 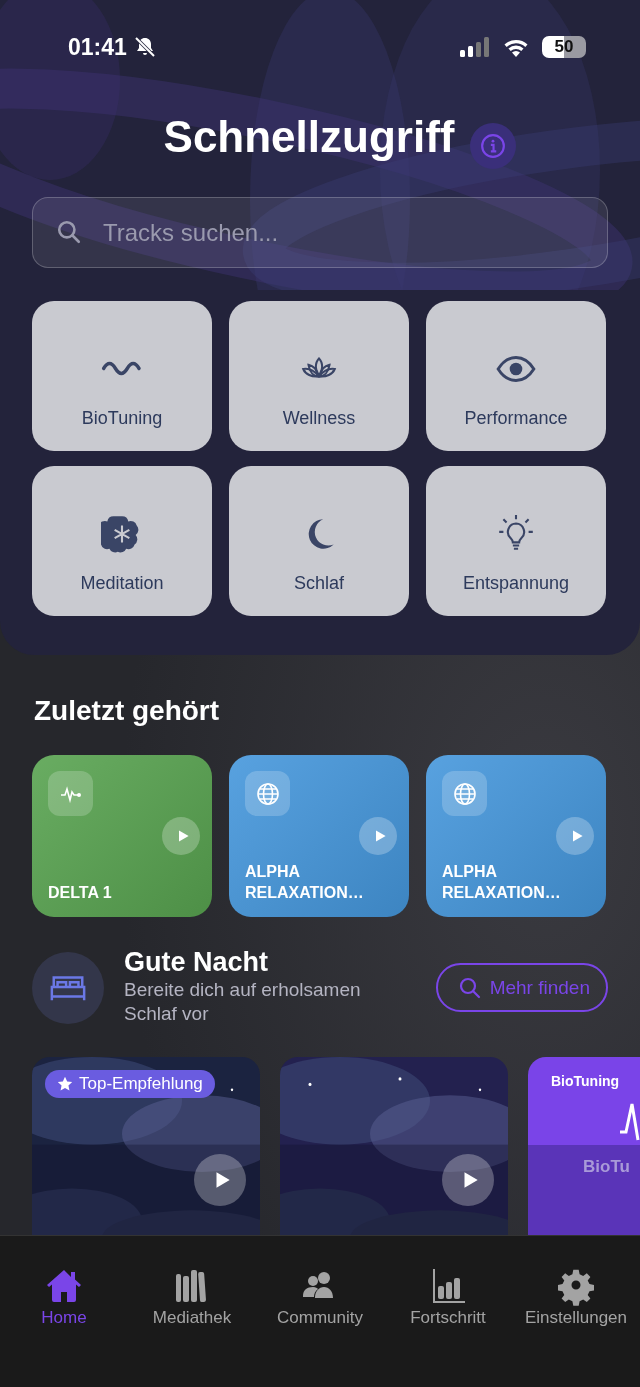 I want to click on category-tile: Wellness, so click(x=319, y=376).